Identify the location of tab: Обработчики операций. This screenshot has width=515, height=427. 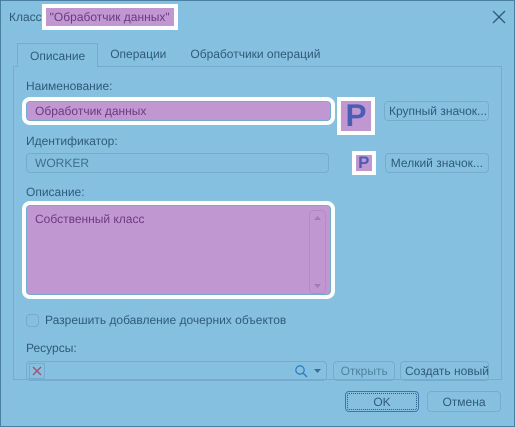
(255, 54).